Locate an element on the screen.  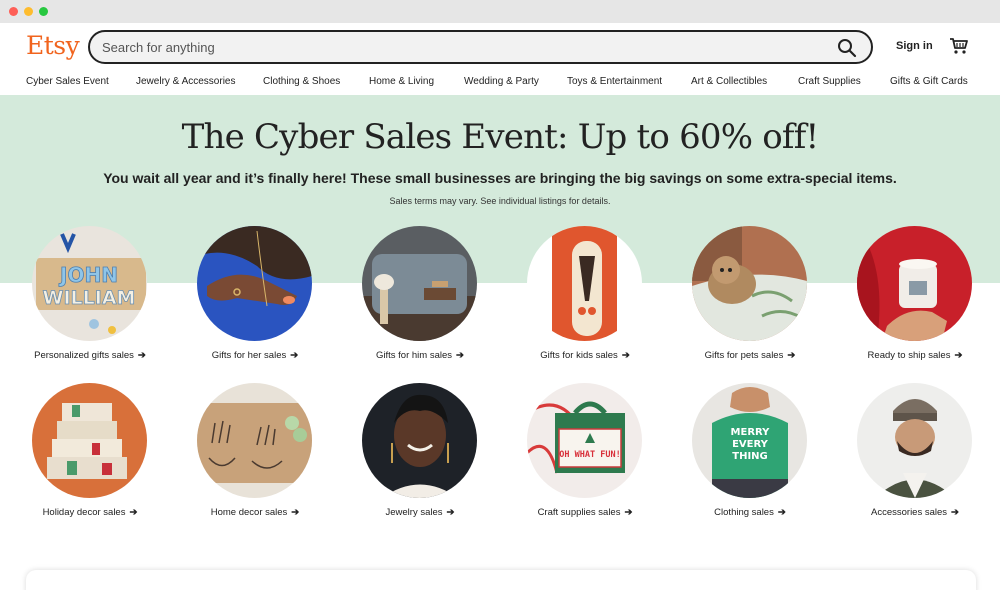
nav-item-cyber-sales-event: Cyber Sales Event is located at coordinates (67, 81).